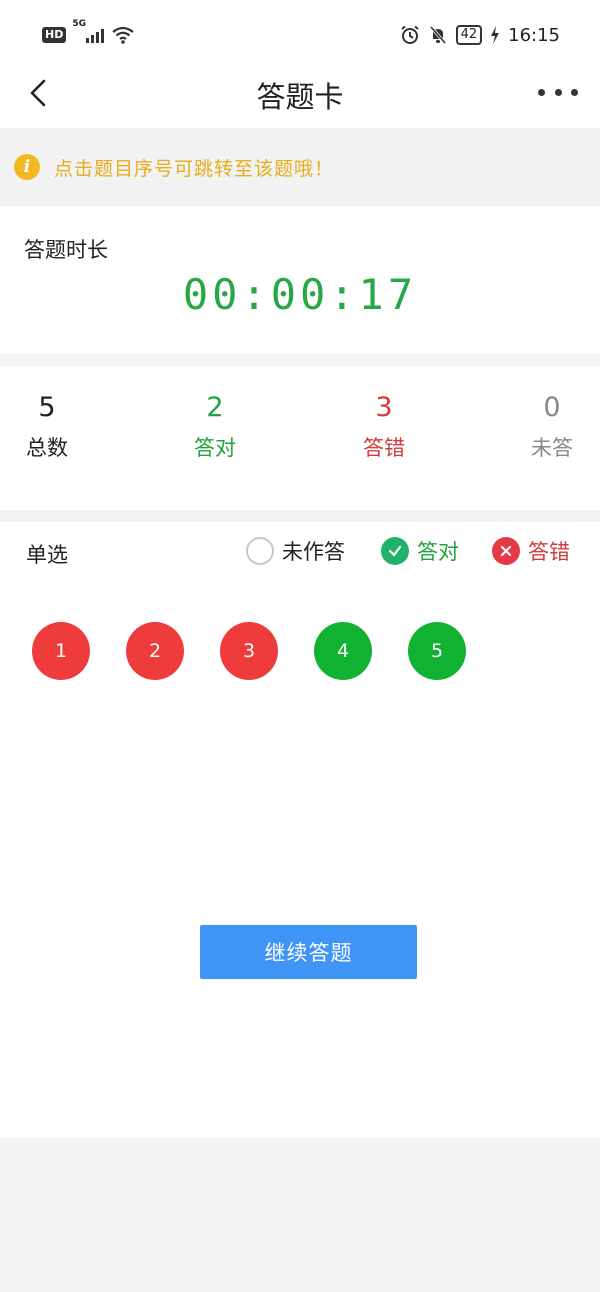 The height and width of the screenshot is (1292, 600). Describe the element at coordinates (384, 407) in the screenshot. I see `stat-wrong-value: 3` at that location.